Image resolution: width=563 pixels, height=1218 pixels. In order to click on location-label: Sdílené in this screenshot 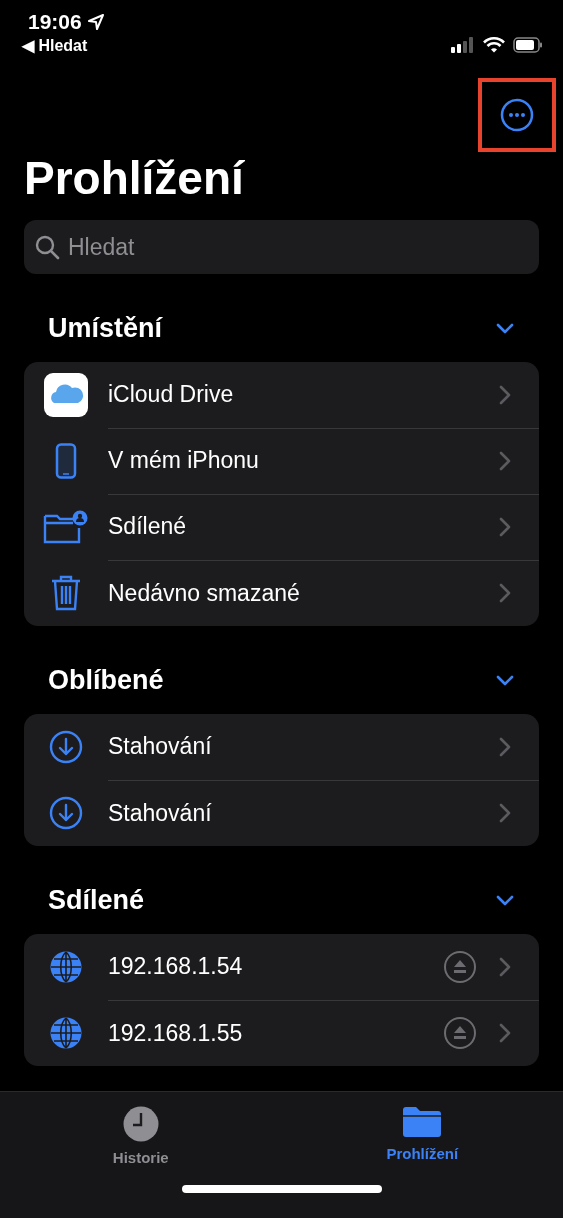, I will do `click(292, 526)`.